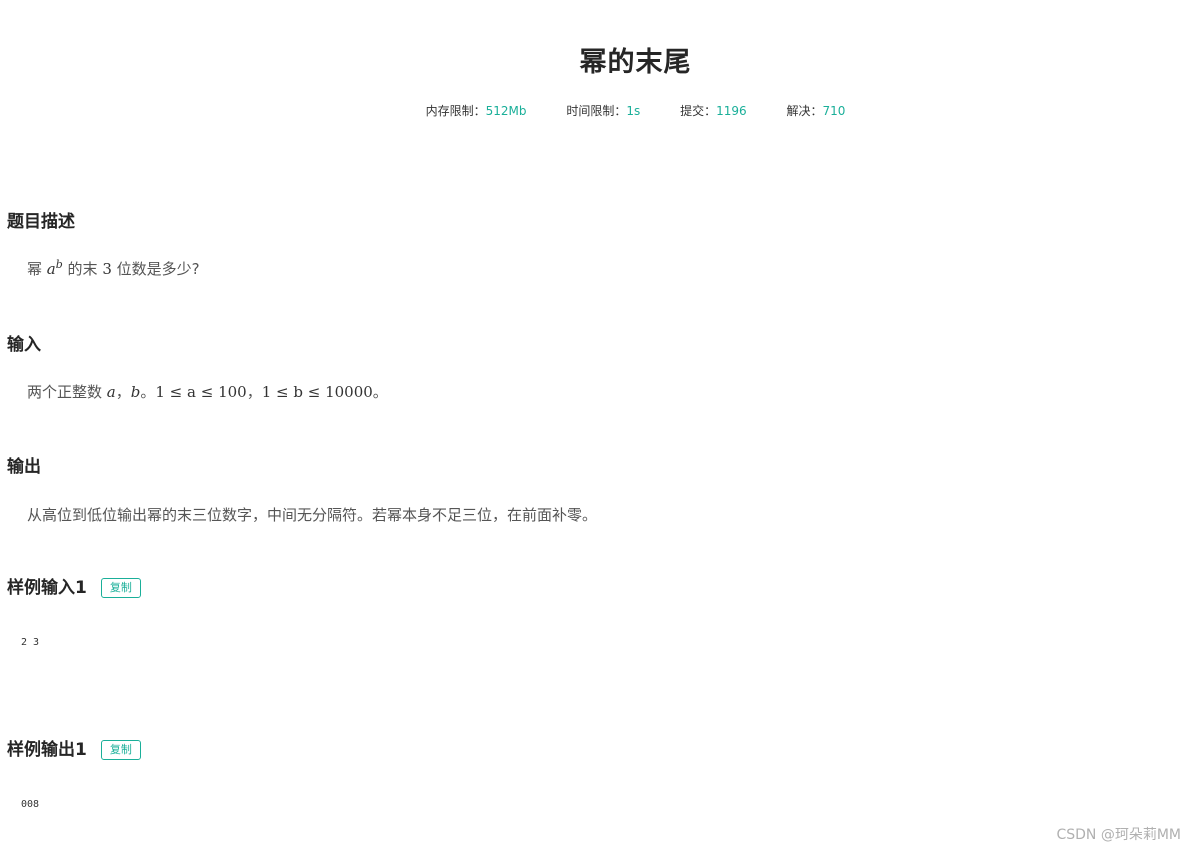  Describe the element at coordinates (59, 264) in the screenshot. I see `math-exponent: b` at that location.